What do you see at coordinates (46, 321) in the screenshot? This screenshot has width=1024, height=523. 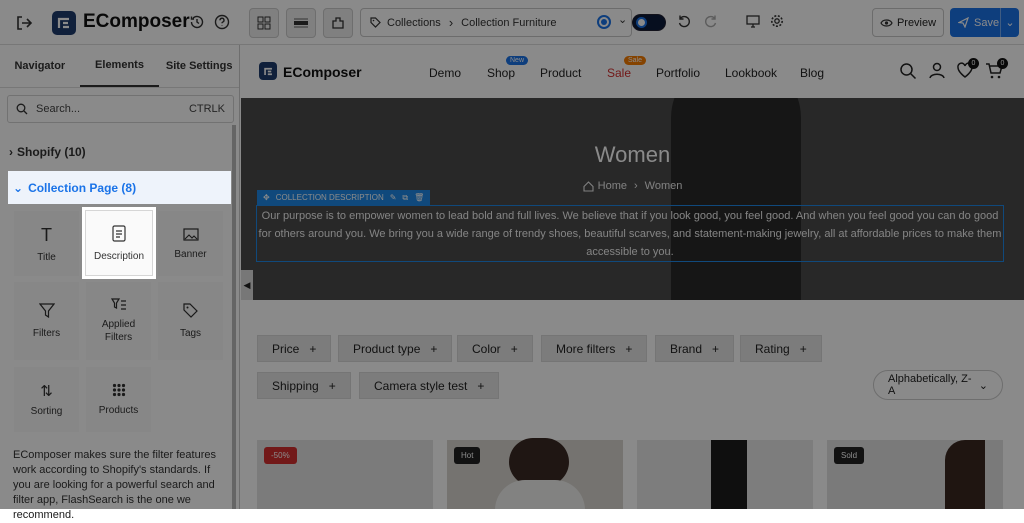 I see `element-filters: Filters` at bounding box center [46, 321].